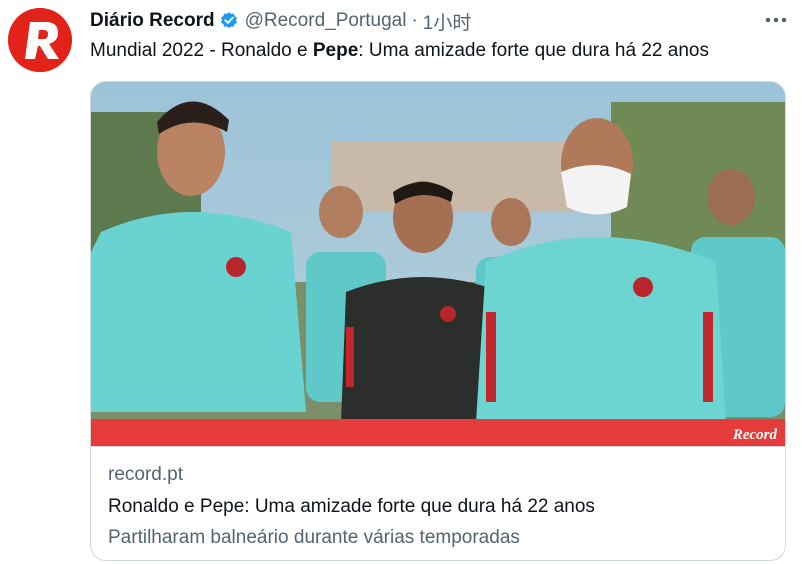  I want to click on verified-badge-icon, so click(229, 21).